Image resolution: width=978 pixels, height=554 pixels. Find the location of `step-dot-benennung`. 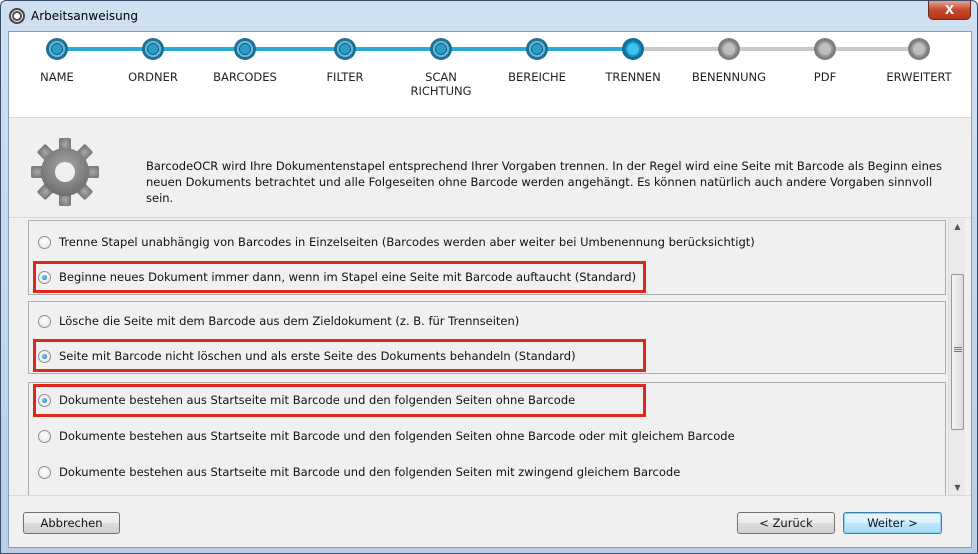

step-dot-benennung is located at coordinates (729, 49).